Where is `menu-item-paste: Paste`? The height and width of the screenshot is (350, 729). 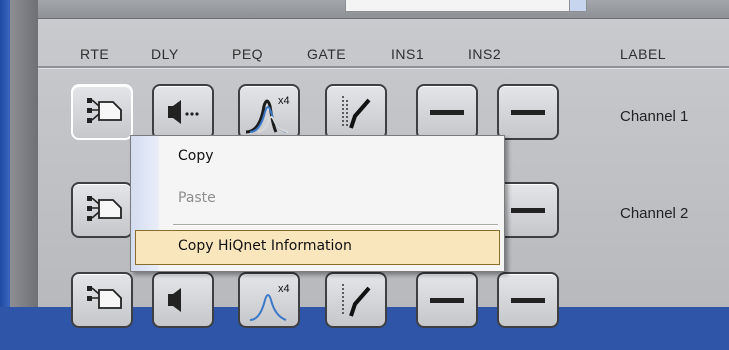 menu-item-paste: Paste is located at coordinates (197, 198).